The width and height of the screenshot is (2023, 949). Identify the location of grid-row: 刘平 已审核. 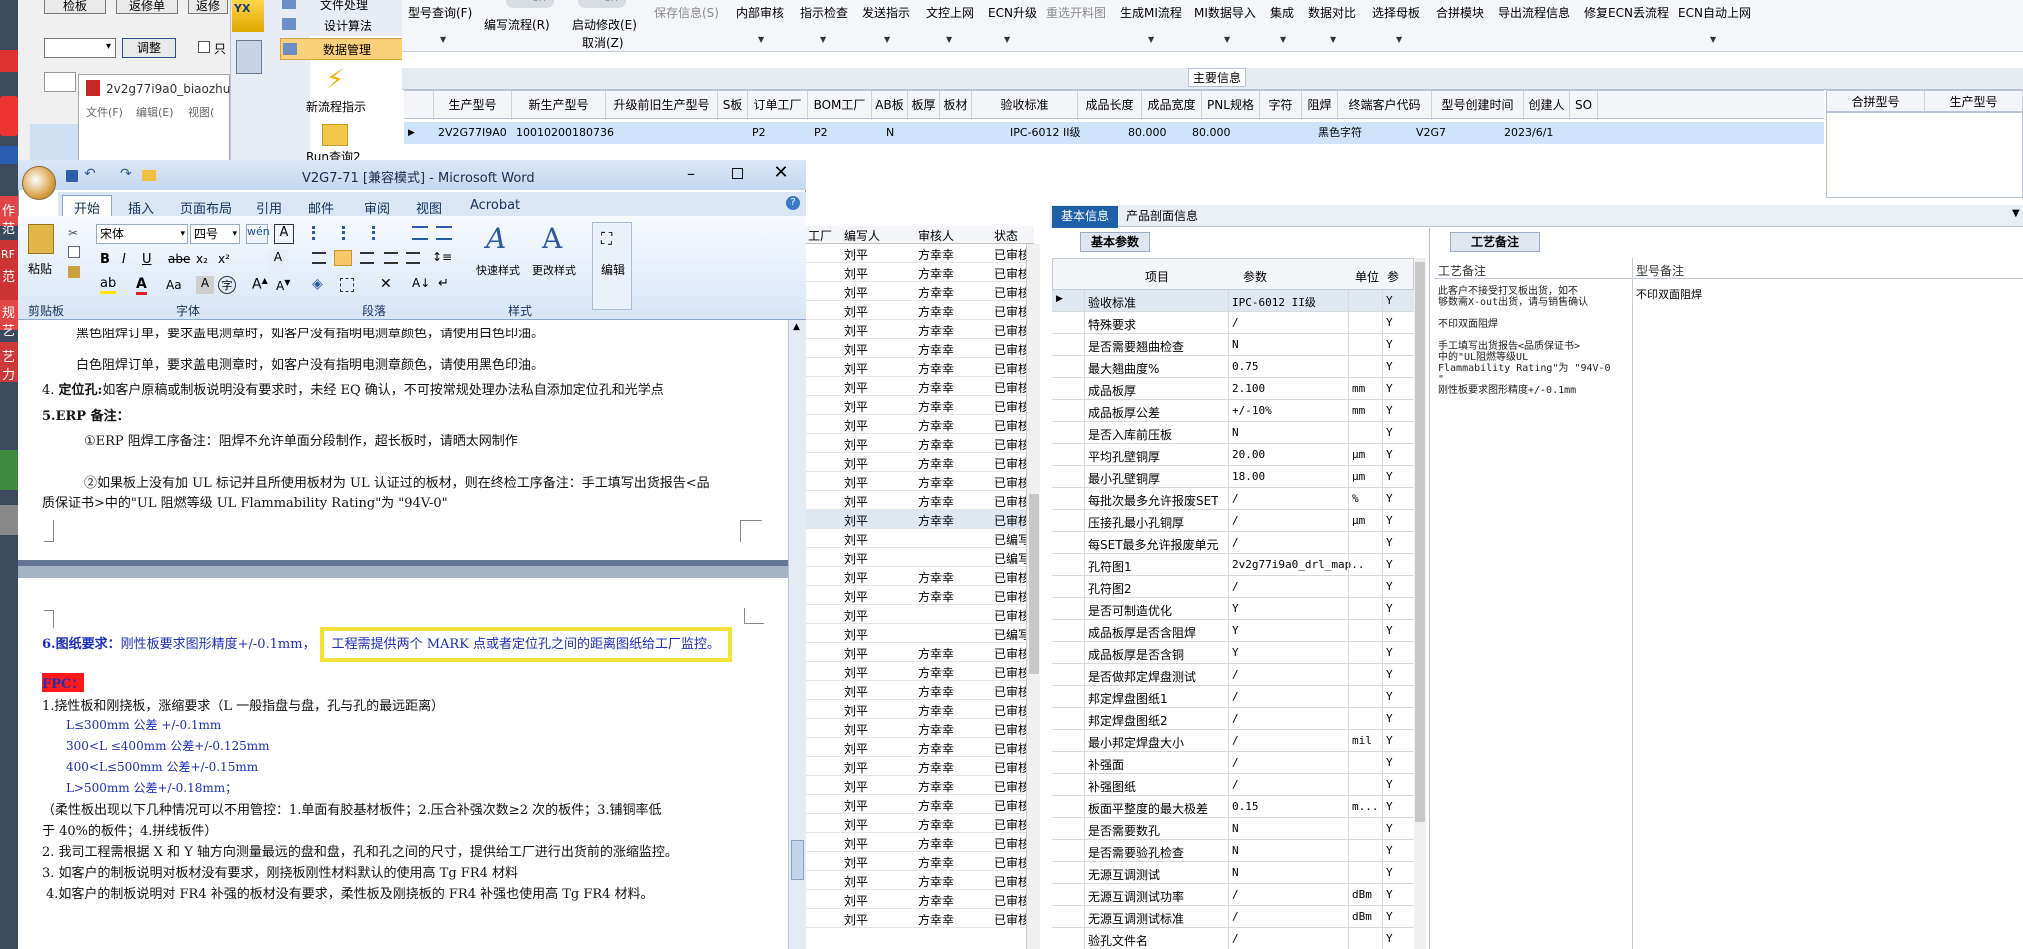
(917, 614).